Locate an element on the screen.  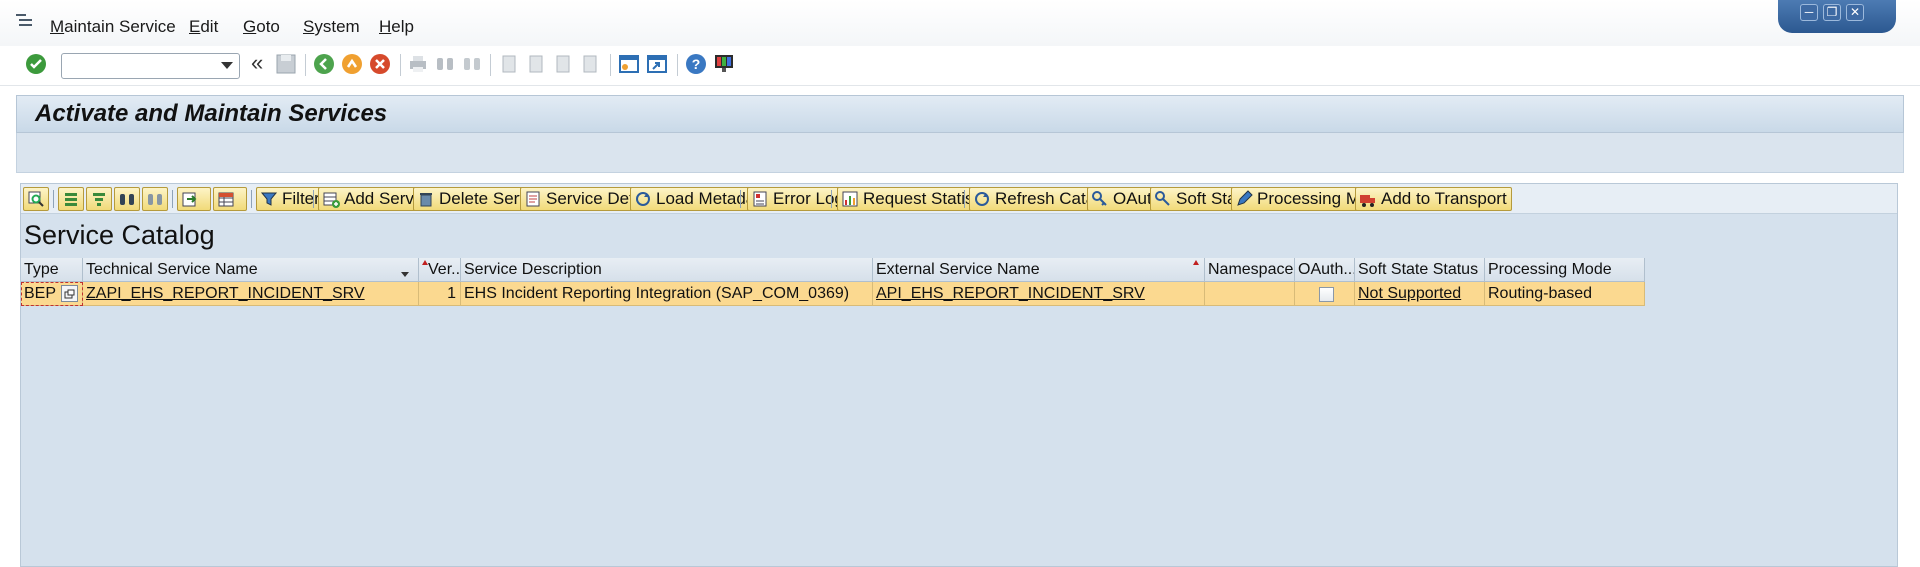
sort-descending-button is located at coordinates (99, 199).